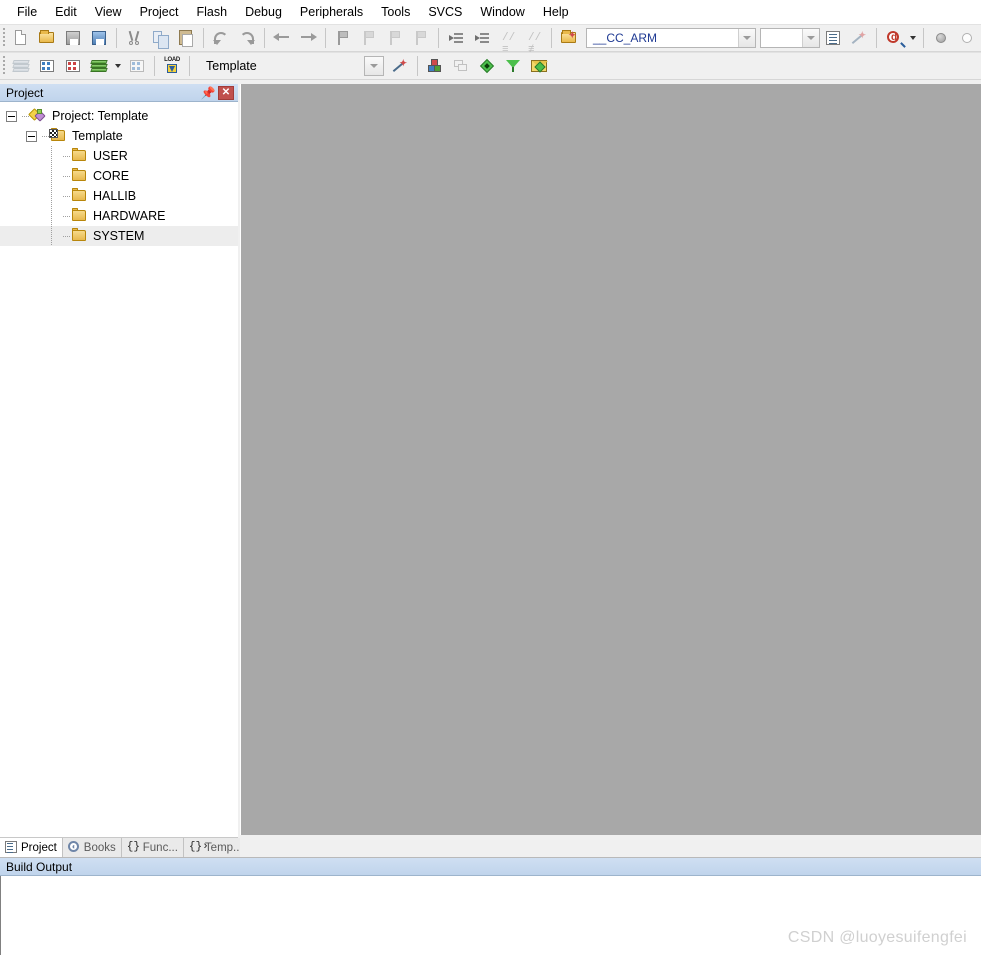 The image size is (981, 955). I want to click on find-dropdown-arrow-icon, so click(913, 38).